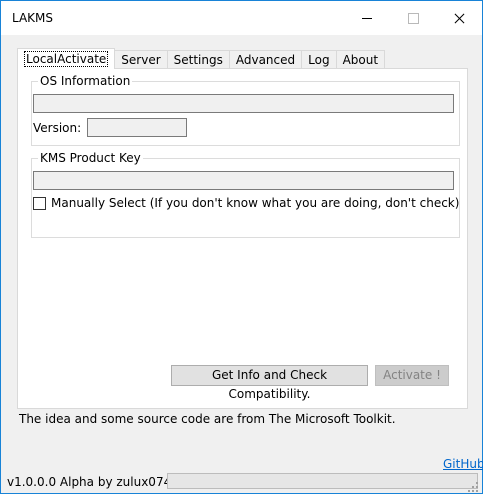 This screenshot has width=483, height=494. Describe the element at coordinates (266, 59) in the screenshot. I see `tab-advanced: Advanced` at that location.